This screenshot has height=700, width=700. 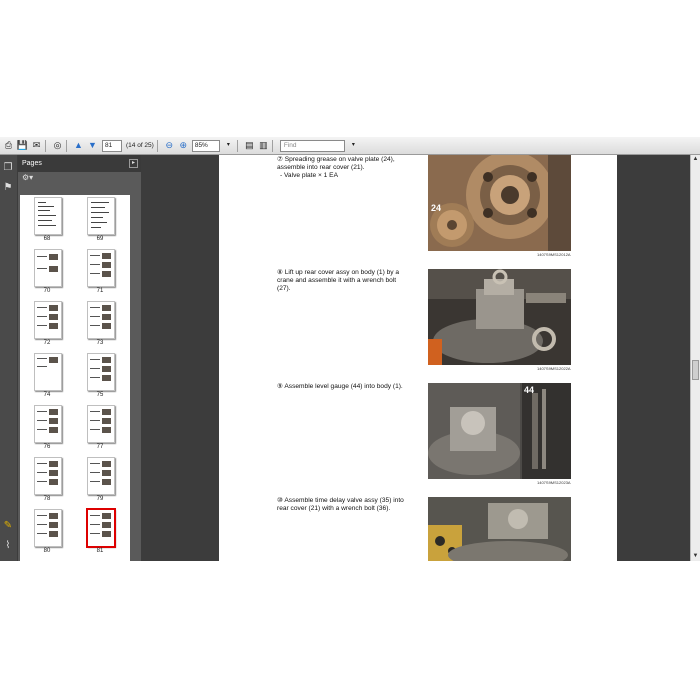 I want to click on thumbnail-page-71: 71, so click(x=95, y=273).